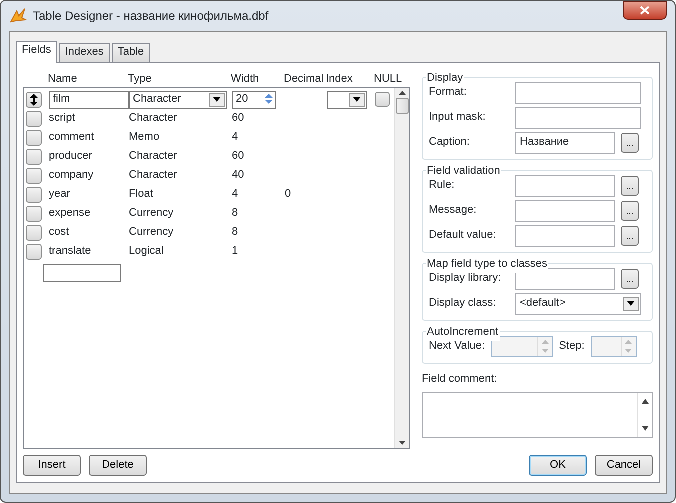 The width and height of the screenshot is (676, 503). What do you see at coordinates (453, 210) in the screenshot?
I see `field-label: Message:` at bounding box center [453, 210].